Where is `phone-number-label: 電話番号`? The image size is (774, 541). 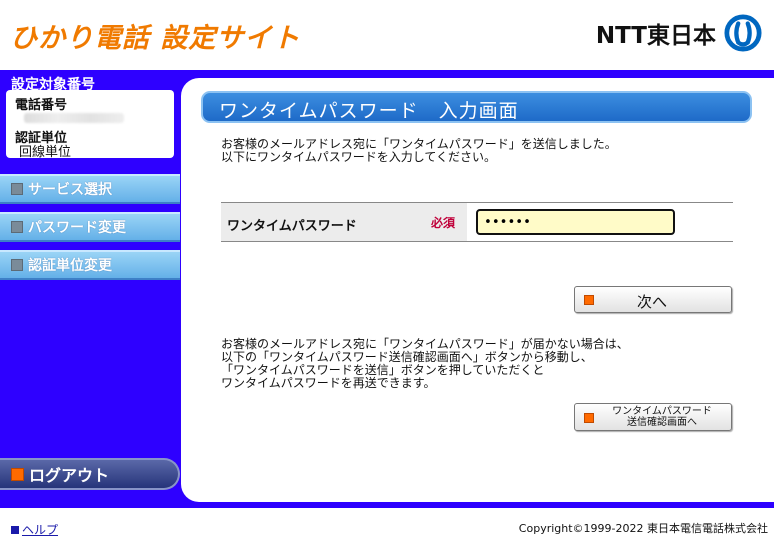 phone-number-label: 電話番号 is located at coordinates (41, 105).